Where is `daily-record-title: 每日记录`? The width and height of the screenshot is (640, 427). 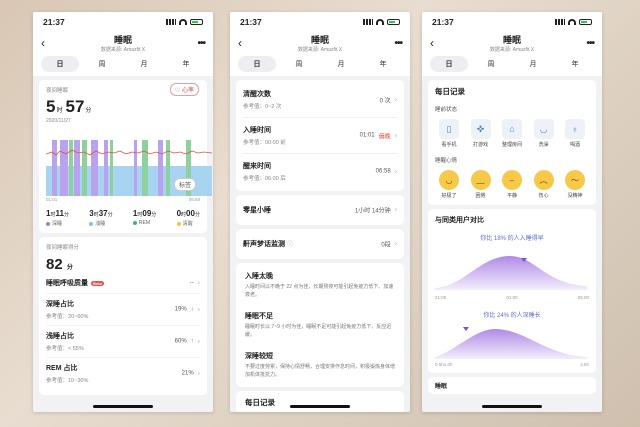 daily-record-title: 每日记录 is located at coordinates (450, 91).